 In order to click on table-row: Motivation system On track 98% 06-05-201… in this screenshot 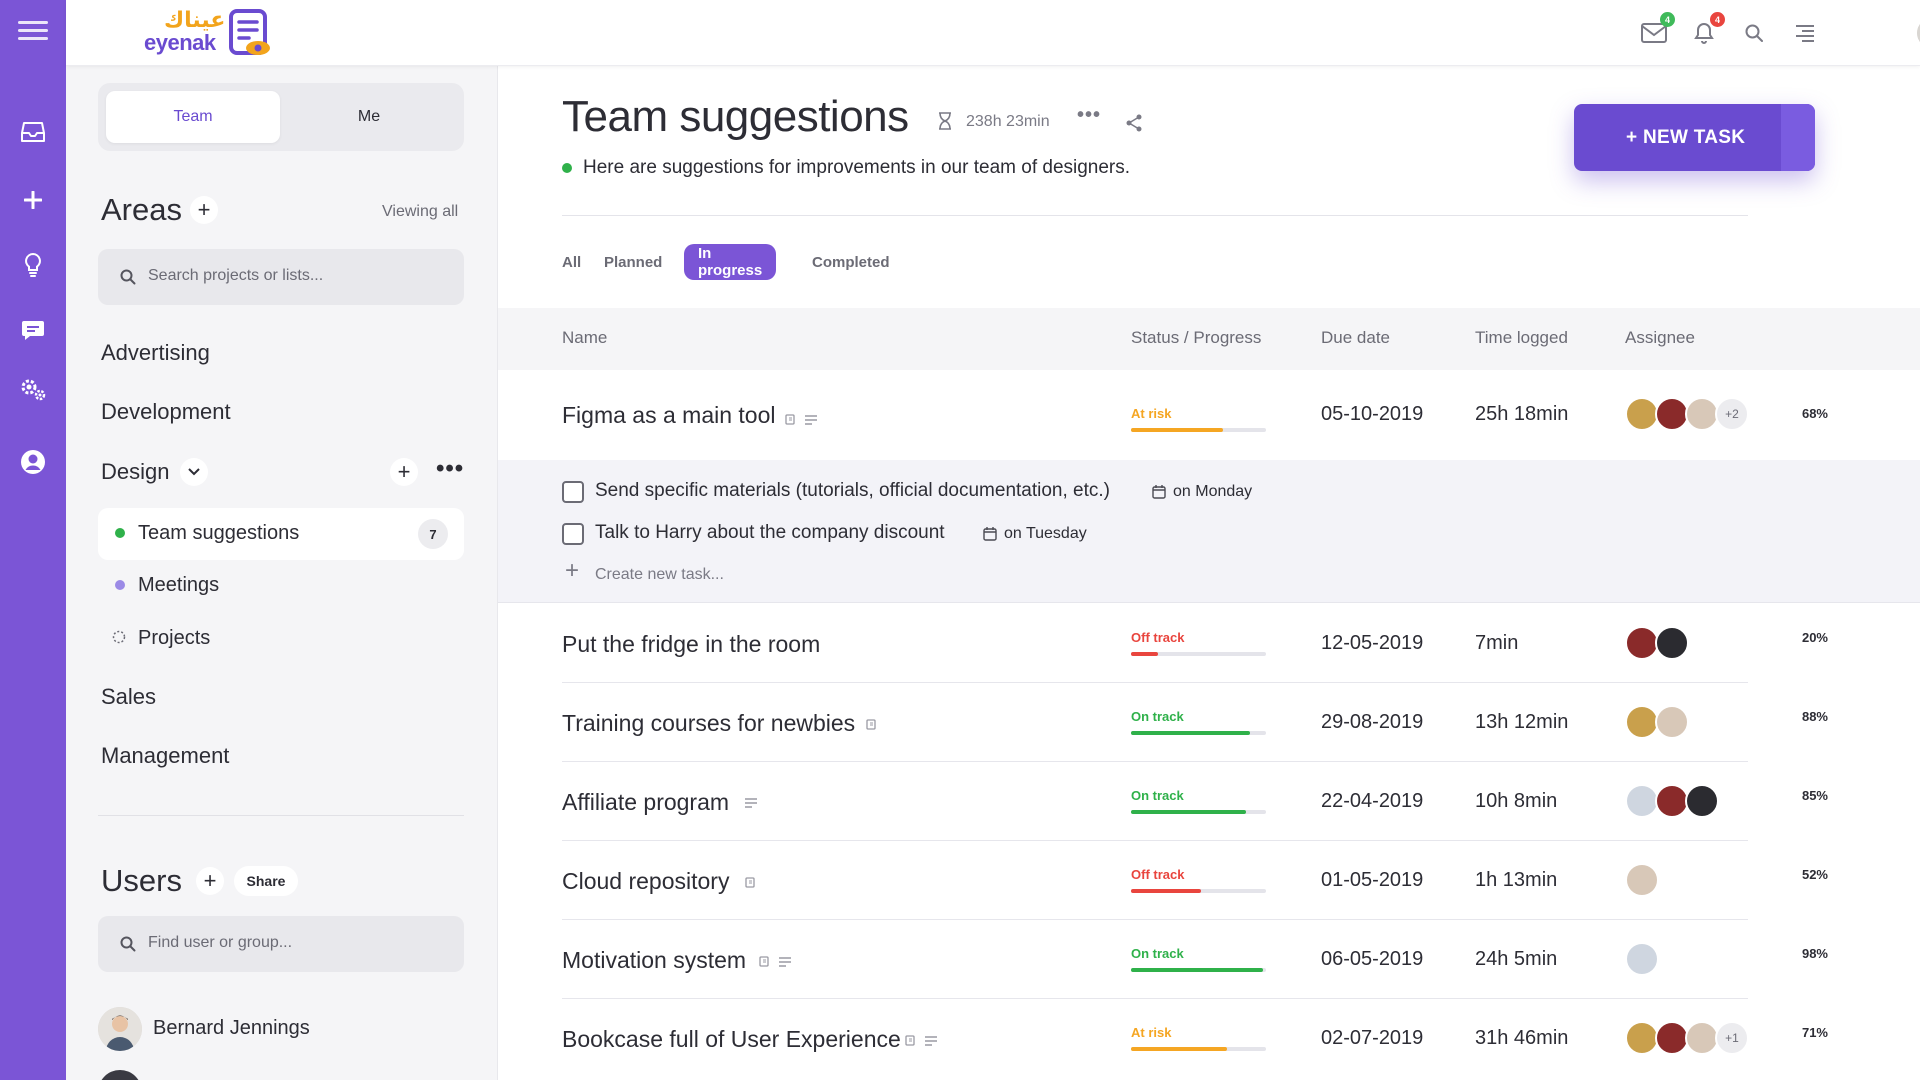, I will do `click(1195, 959)`.